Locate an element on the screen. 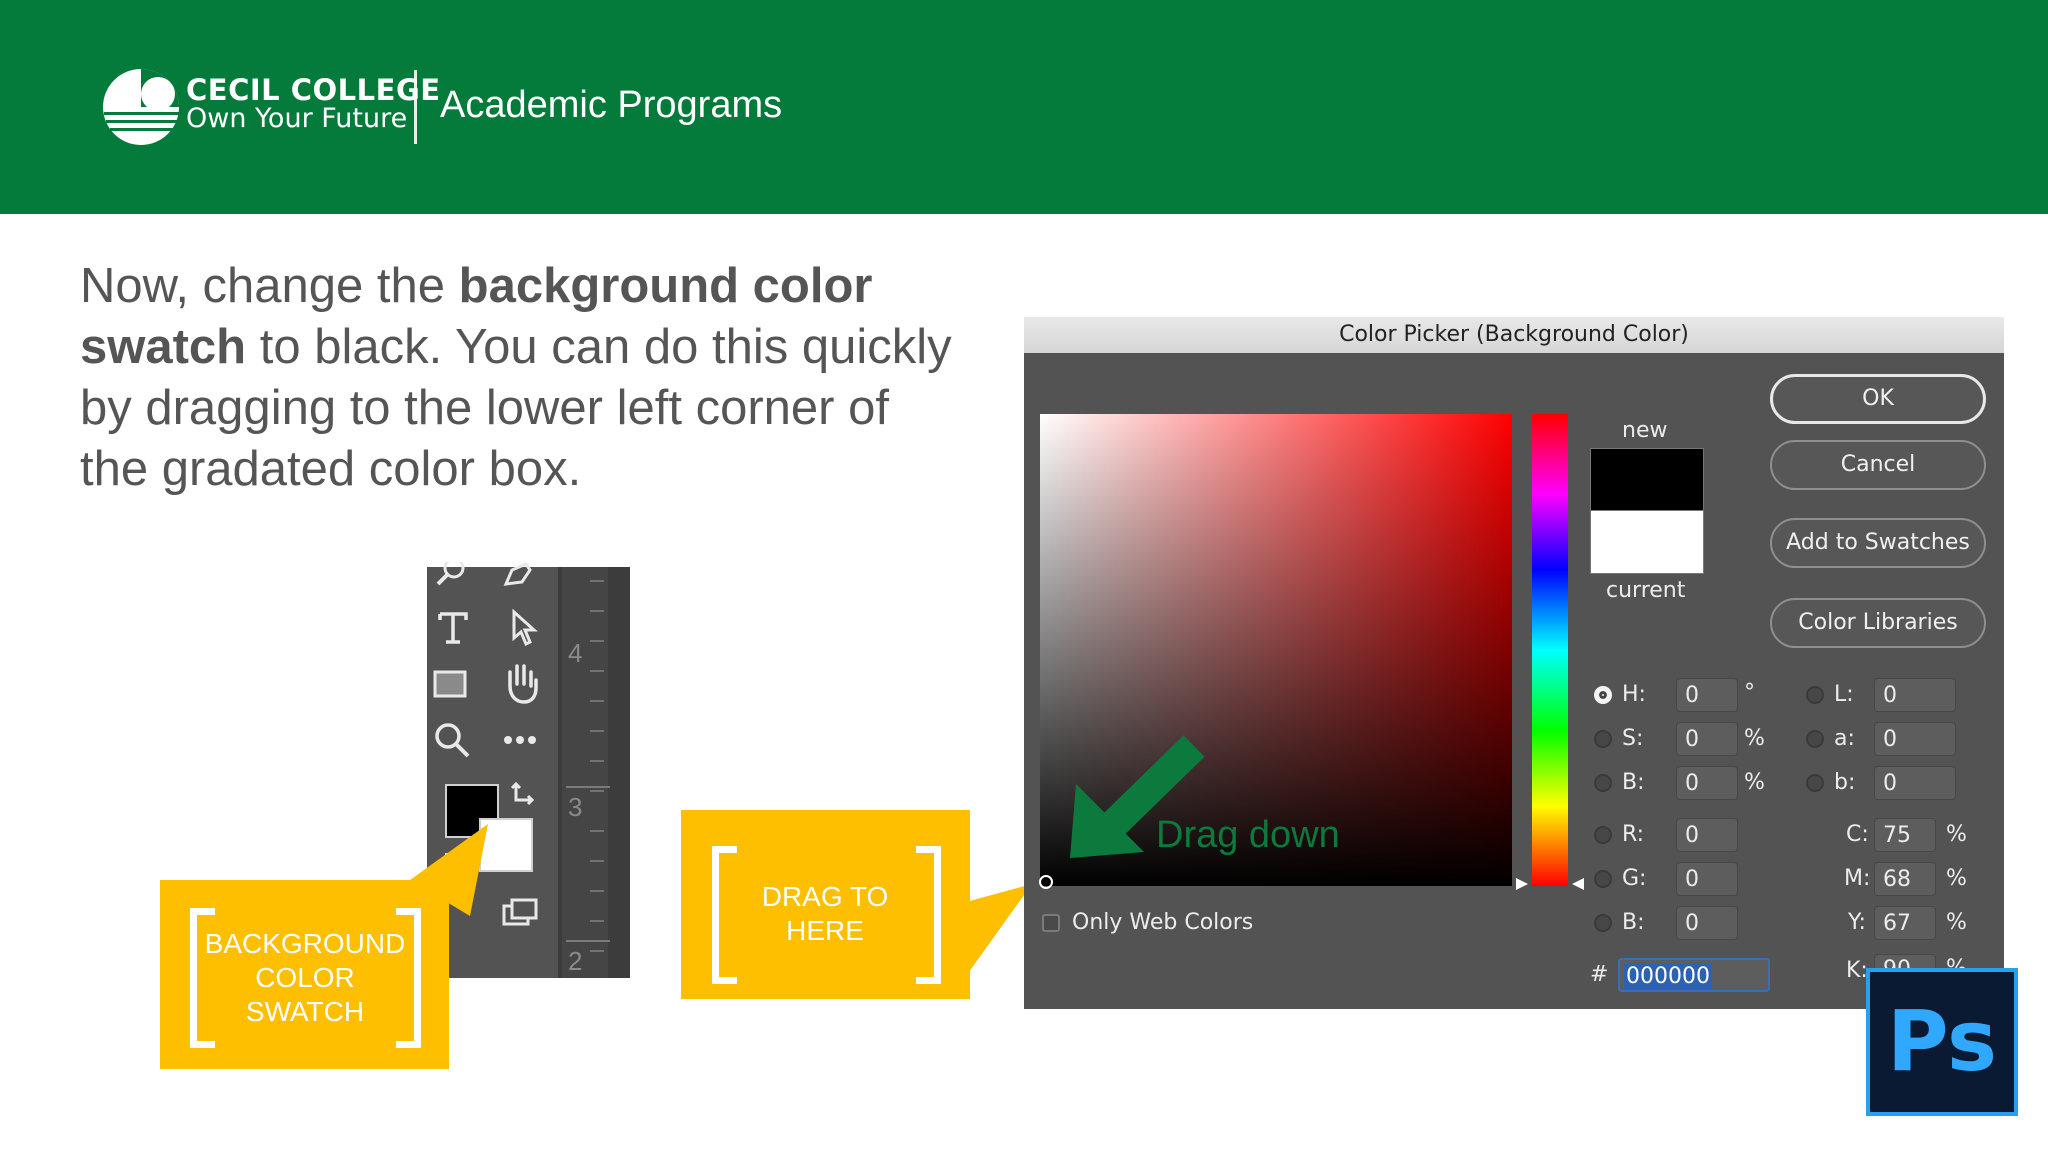 This screenshot has width=2048, height=1152. magenta-label: M: is located at coordinates (1857, 878).